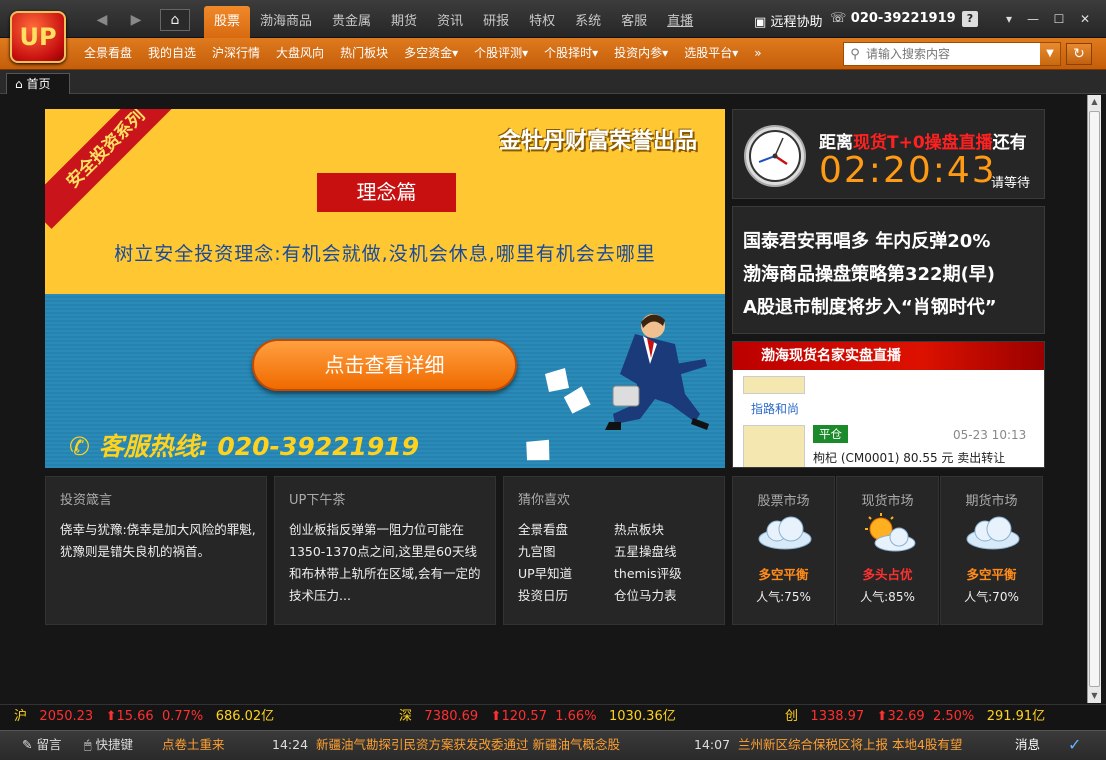 The image size is (1106, 760). I want to click on banner-concept-label: 理念篇, so click(386, 192).